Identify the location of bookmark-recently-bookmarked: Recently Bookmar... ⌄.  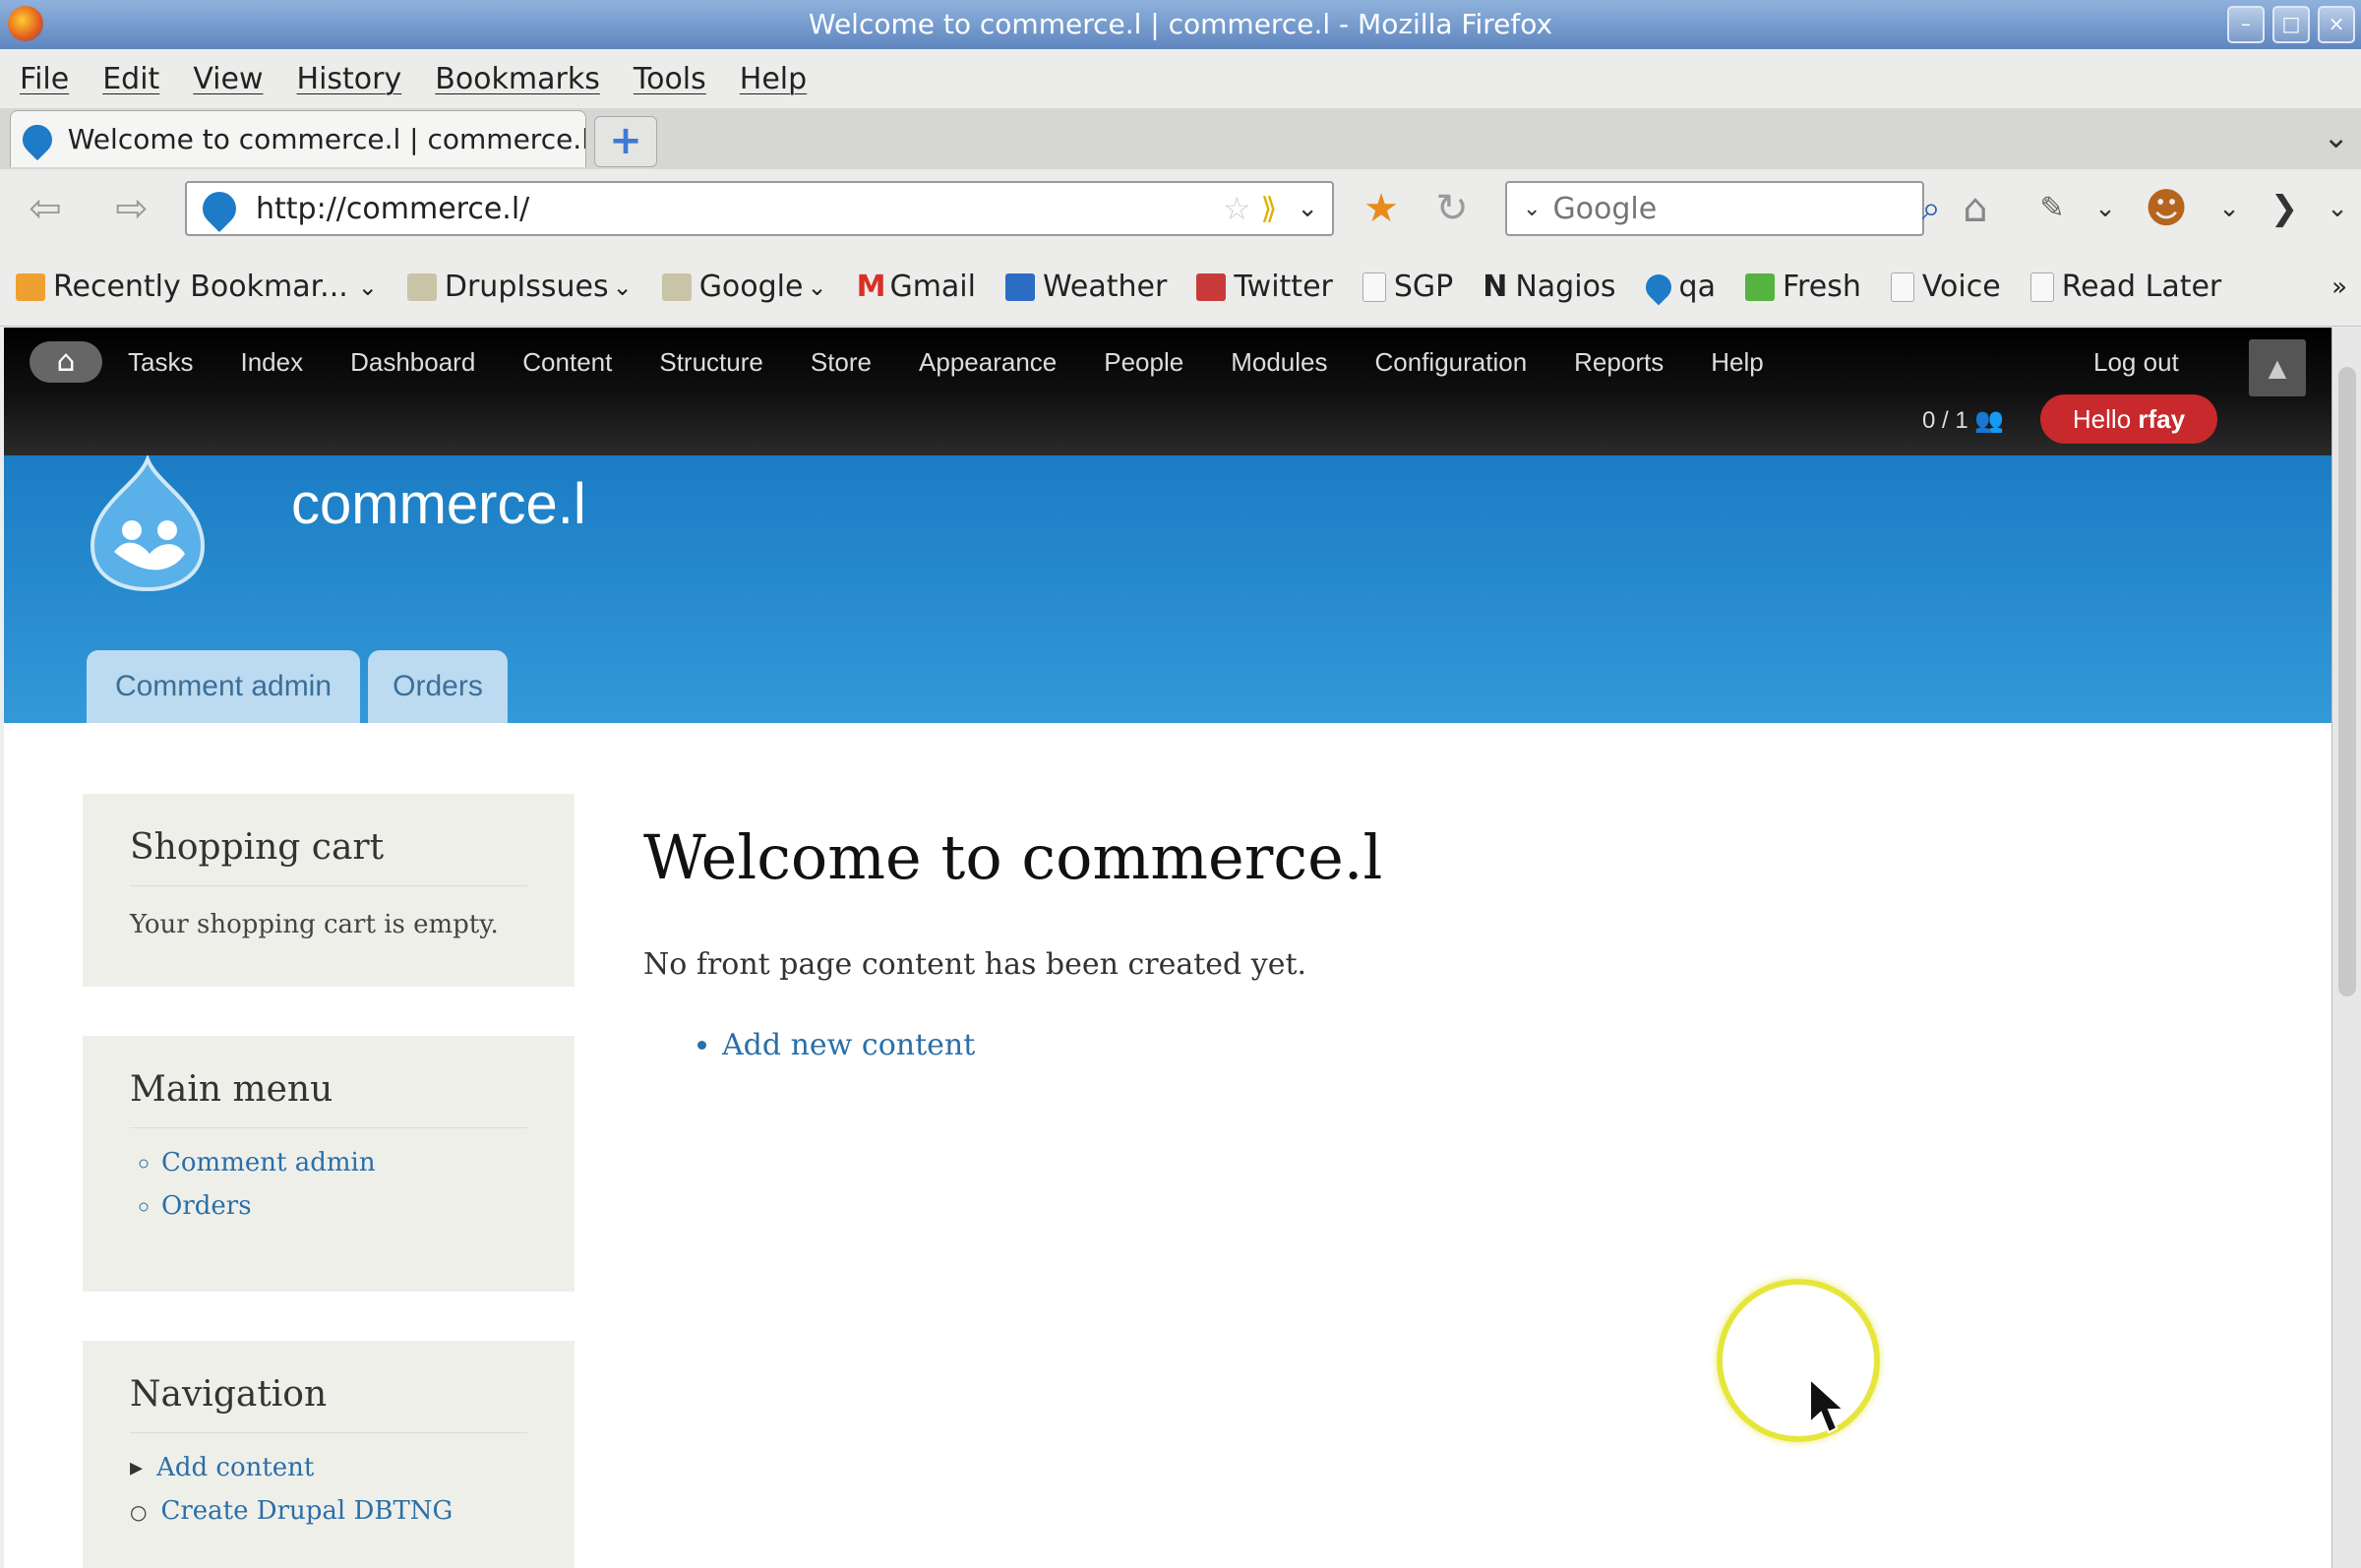
(197, 287).